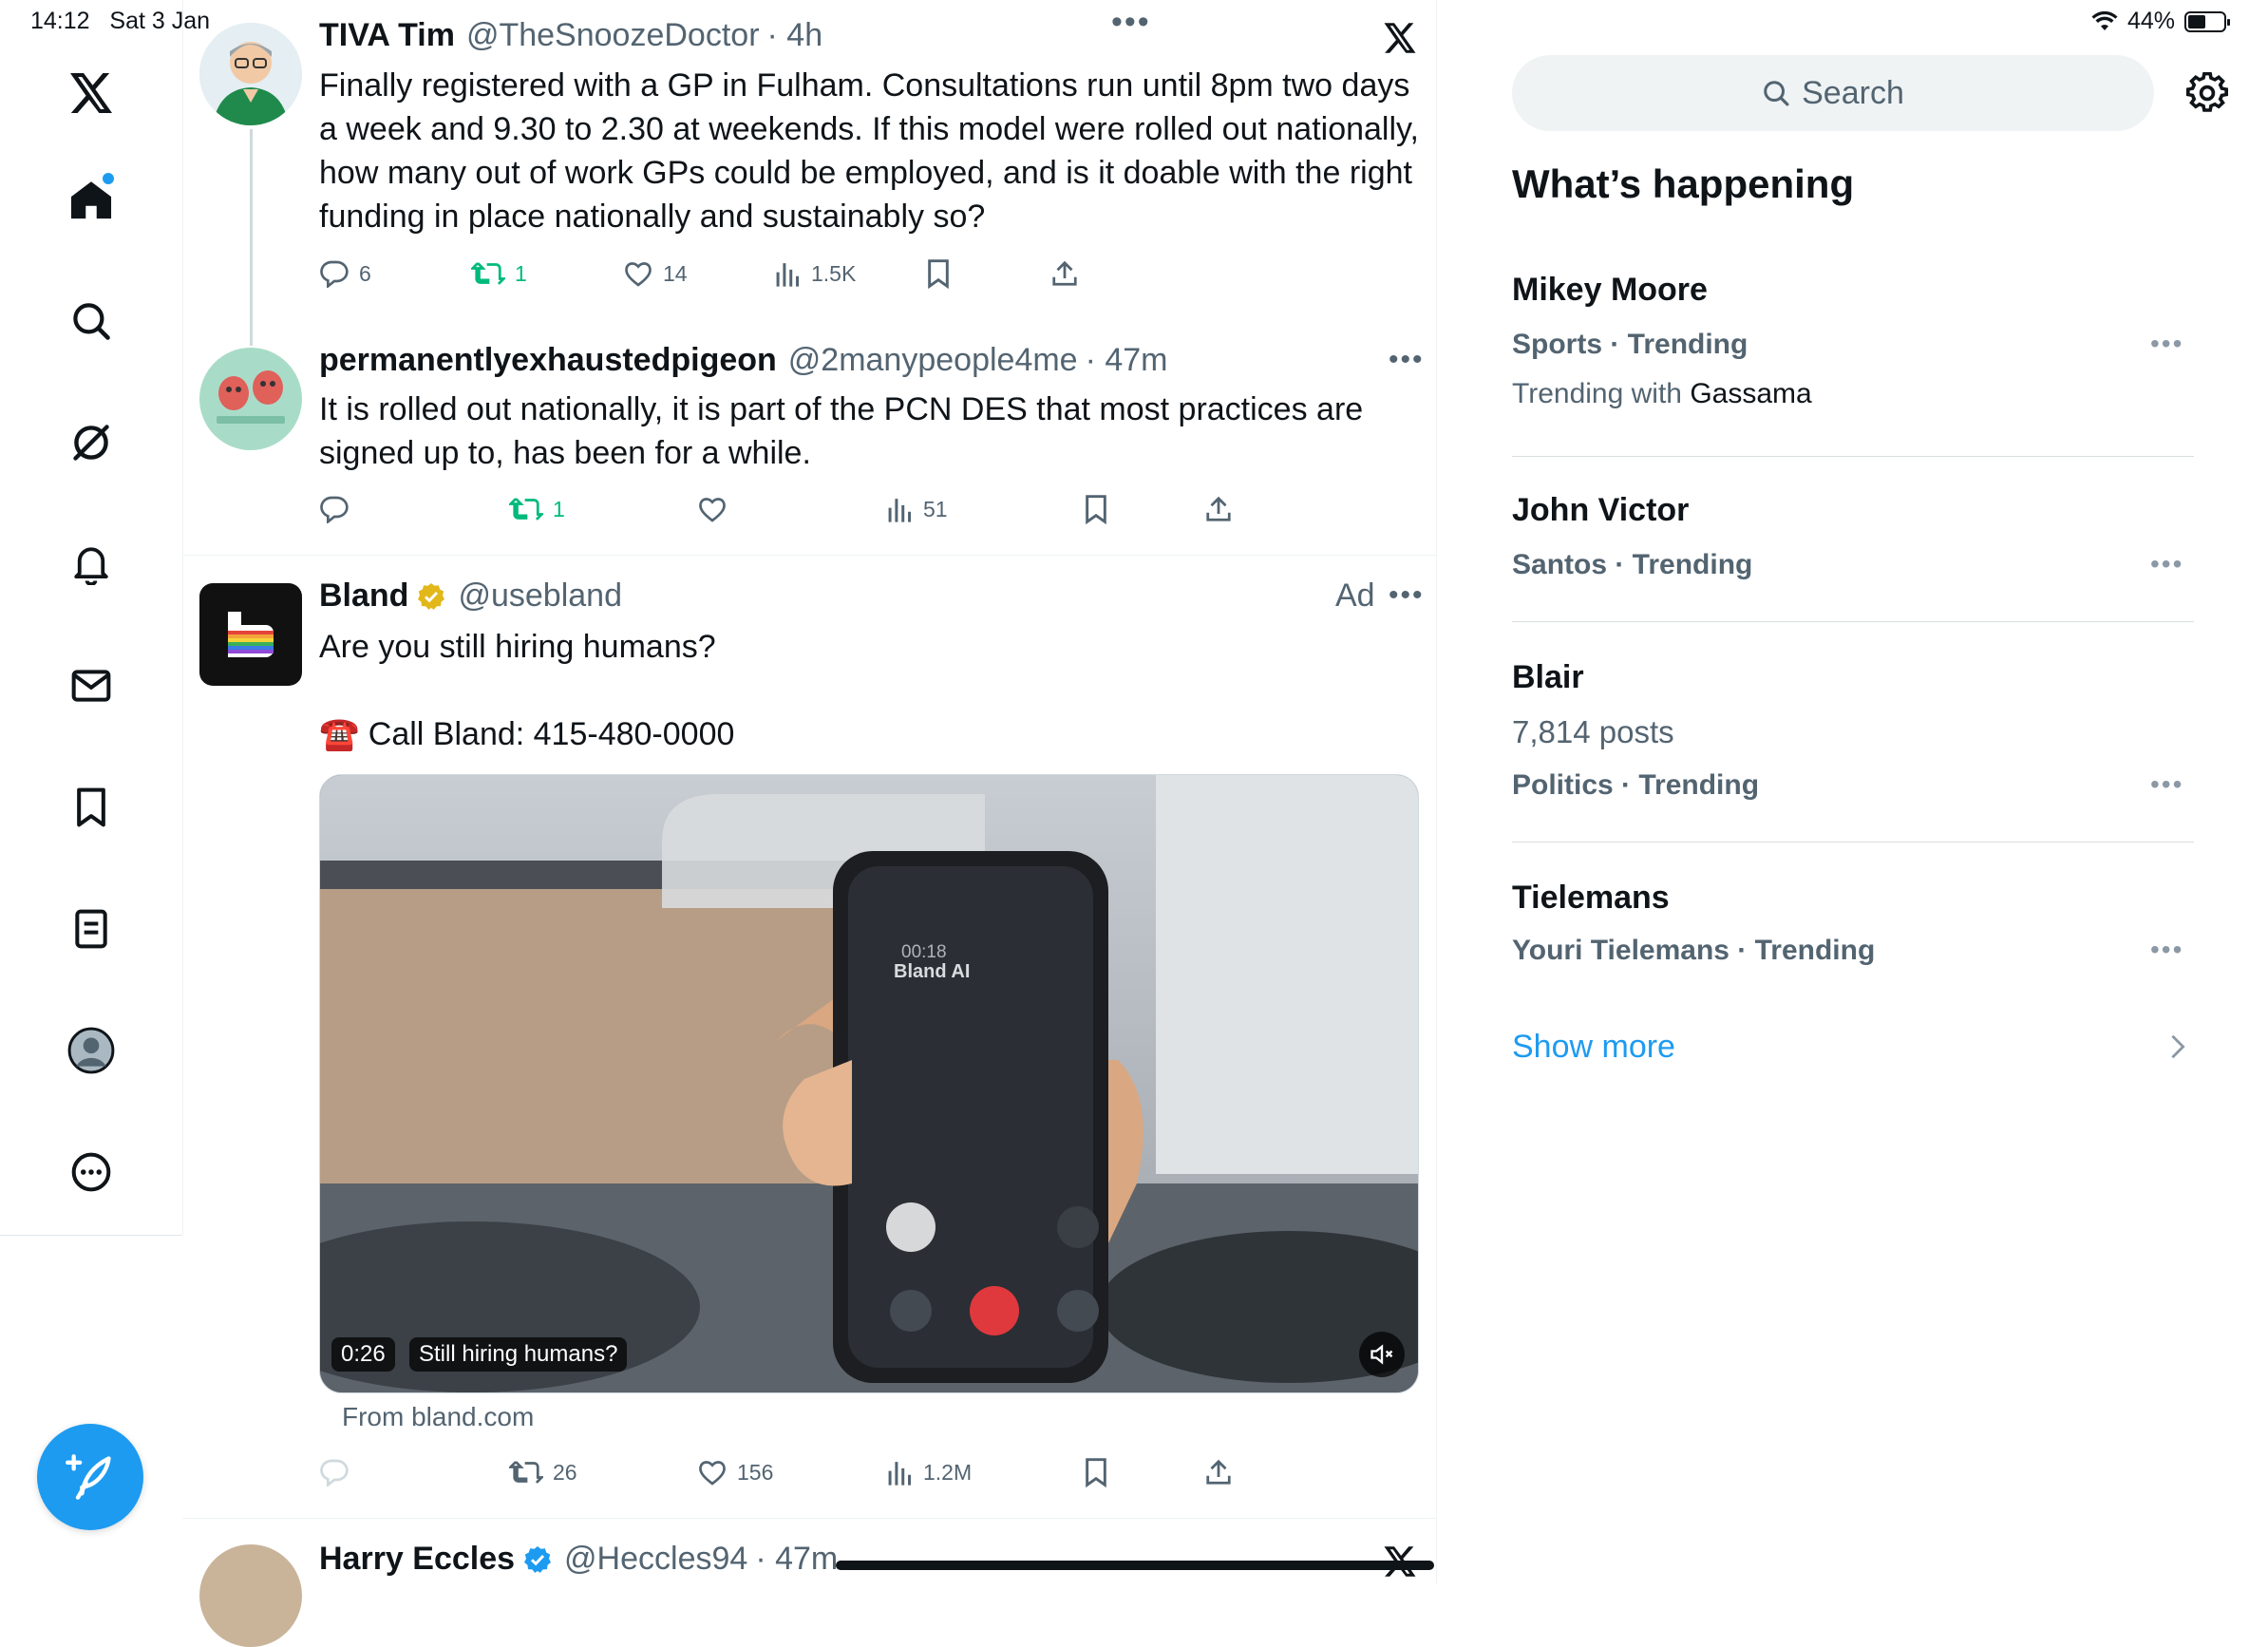 The width and height of the screenshot is (2268, 1647). Describe the element at coordinates (717, 509) in the screenshot. I see `like-button` at that location.